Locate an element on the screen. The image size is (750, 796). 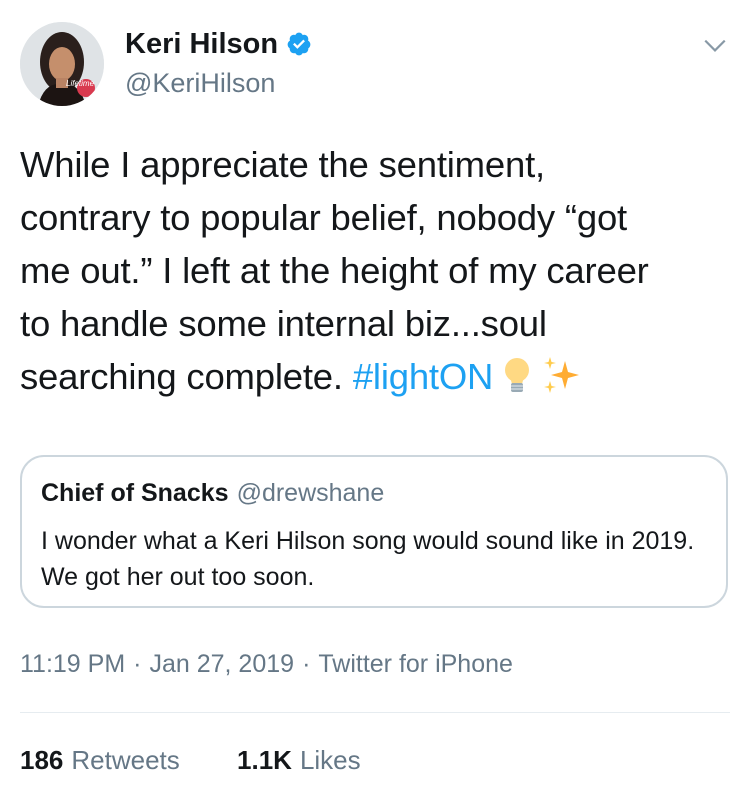
avatar: Lifetime is located at coordinates (62, 64).